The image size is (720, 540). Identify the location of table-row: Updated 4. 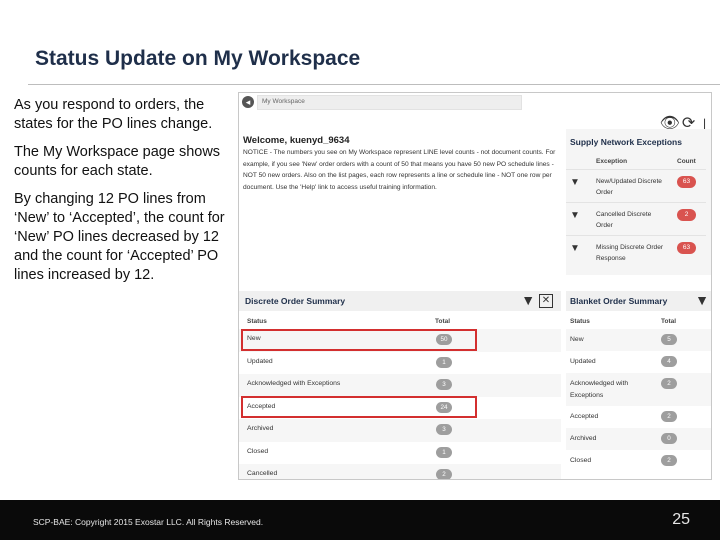
(638, 362).